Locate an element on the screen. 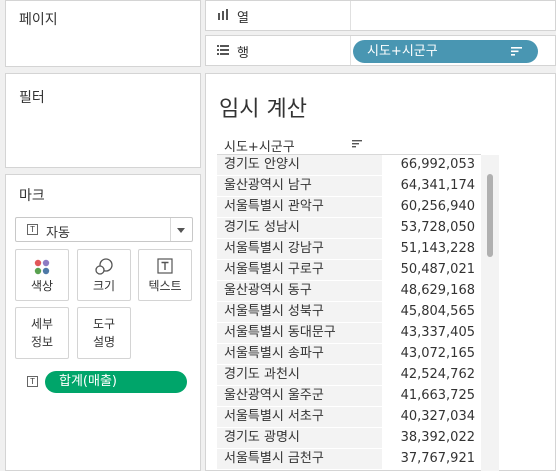 This screenshot has height=471, width=556. tooltip-label-line1: 도구 is located at coordinates (104, 324).